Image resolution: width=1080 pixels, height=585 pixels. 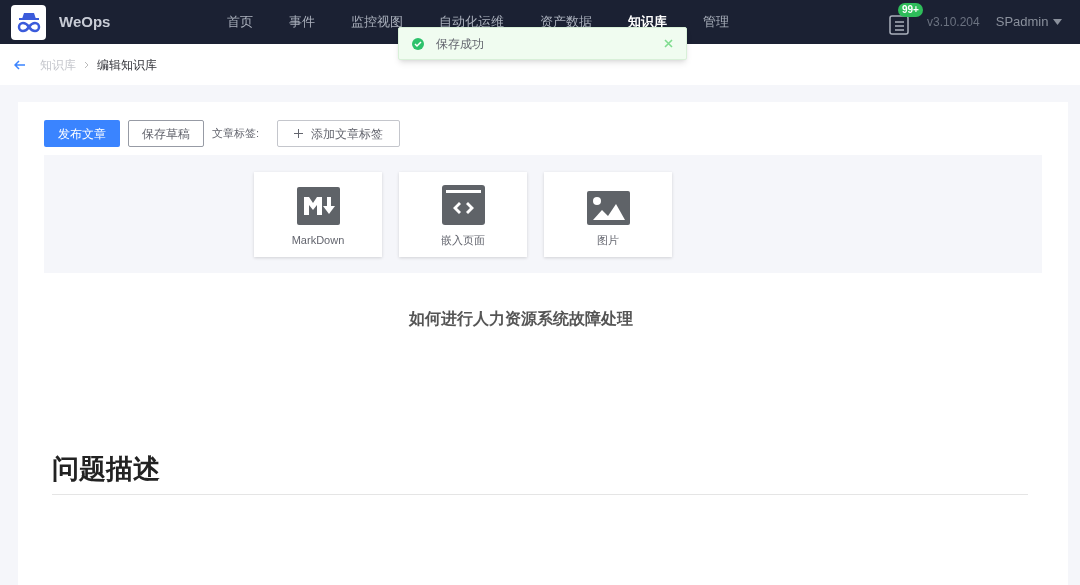 I want to click on insert-option-card: 嵌入页面, so click(x=463, y=214).